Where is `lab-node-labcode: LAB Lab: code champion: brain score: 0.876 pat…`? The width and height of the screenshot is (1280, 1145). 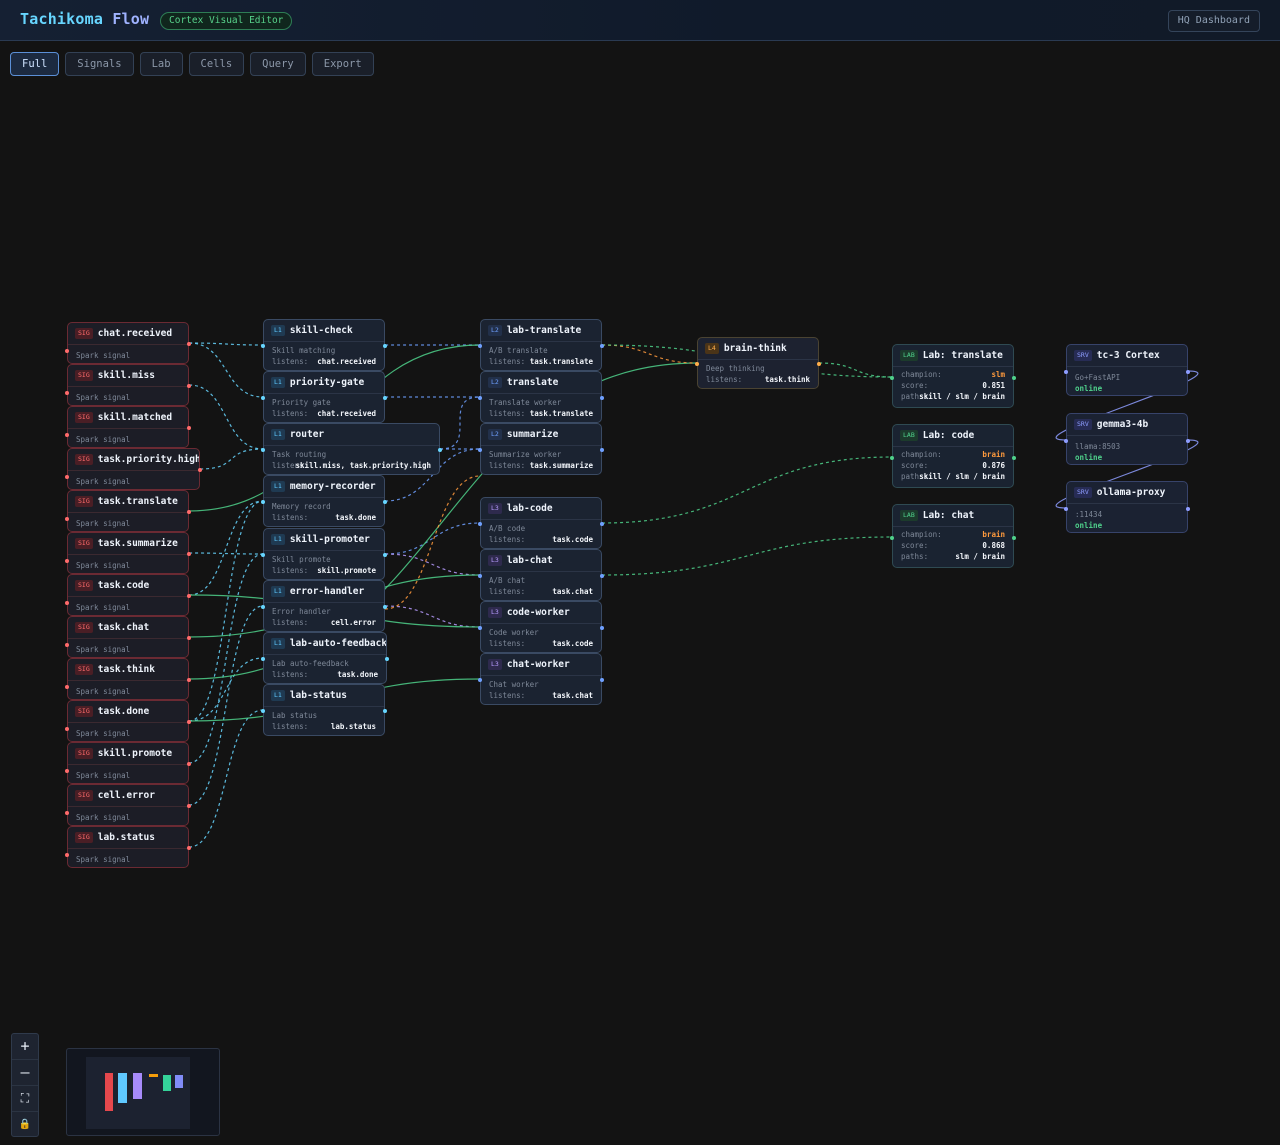
lab-node-labcode: LAB Lab: code champion: brain score: 0.876 pat… is located at coordinates (953, 456).